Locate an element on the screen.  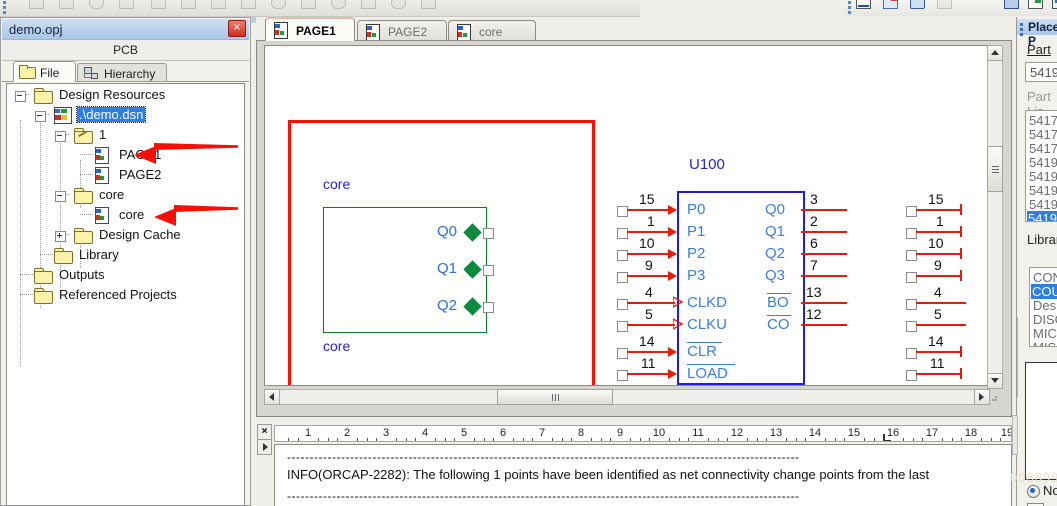
wire-q1 is located at coordinates (824, 232).